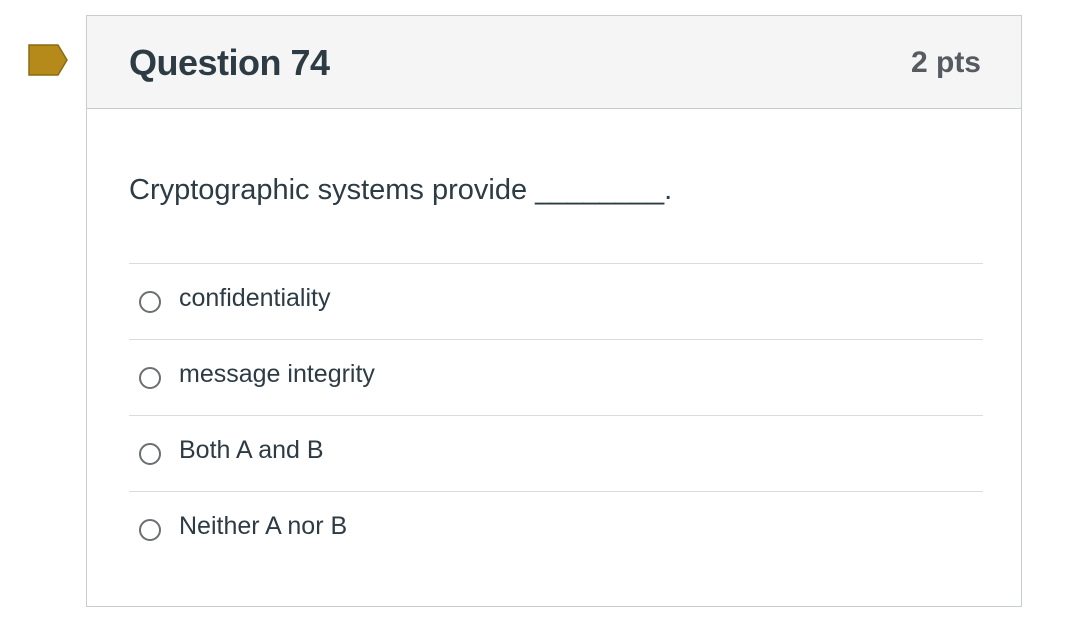 This screenshot has width=1074, height=642. Describe the element at coordinates (251, 450) in the screenshot. I see `answer-label: Both A and B` at that location.